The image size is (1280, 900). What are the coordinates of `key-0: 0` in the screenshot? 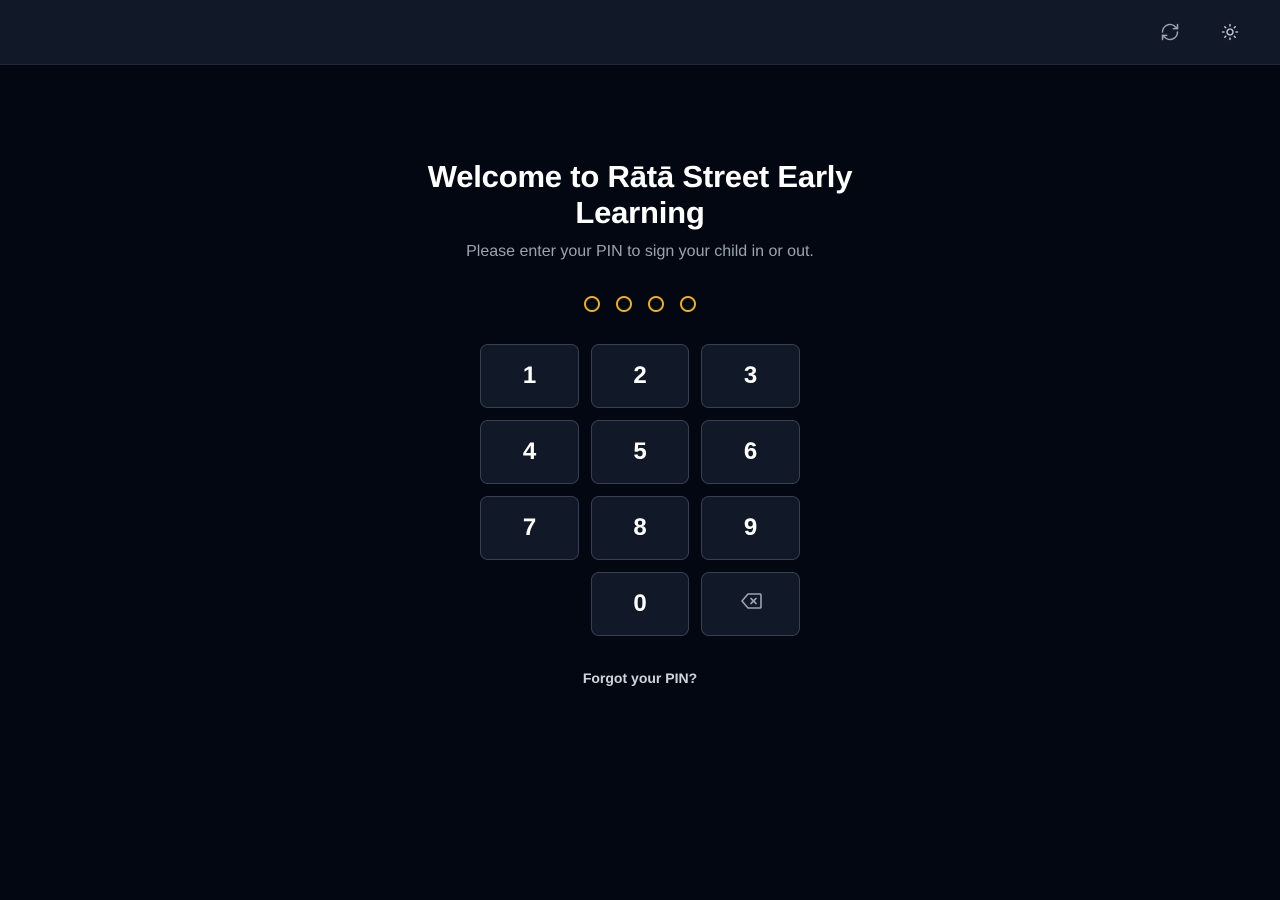 It's located at (640, 604).